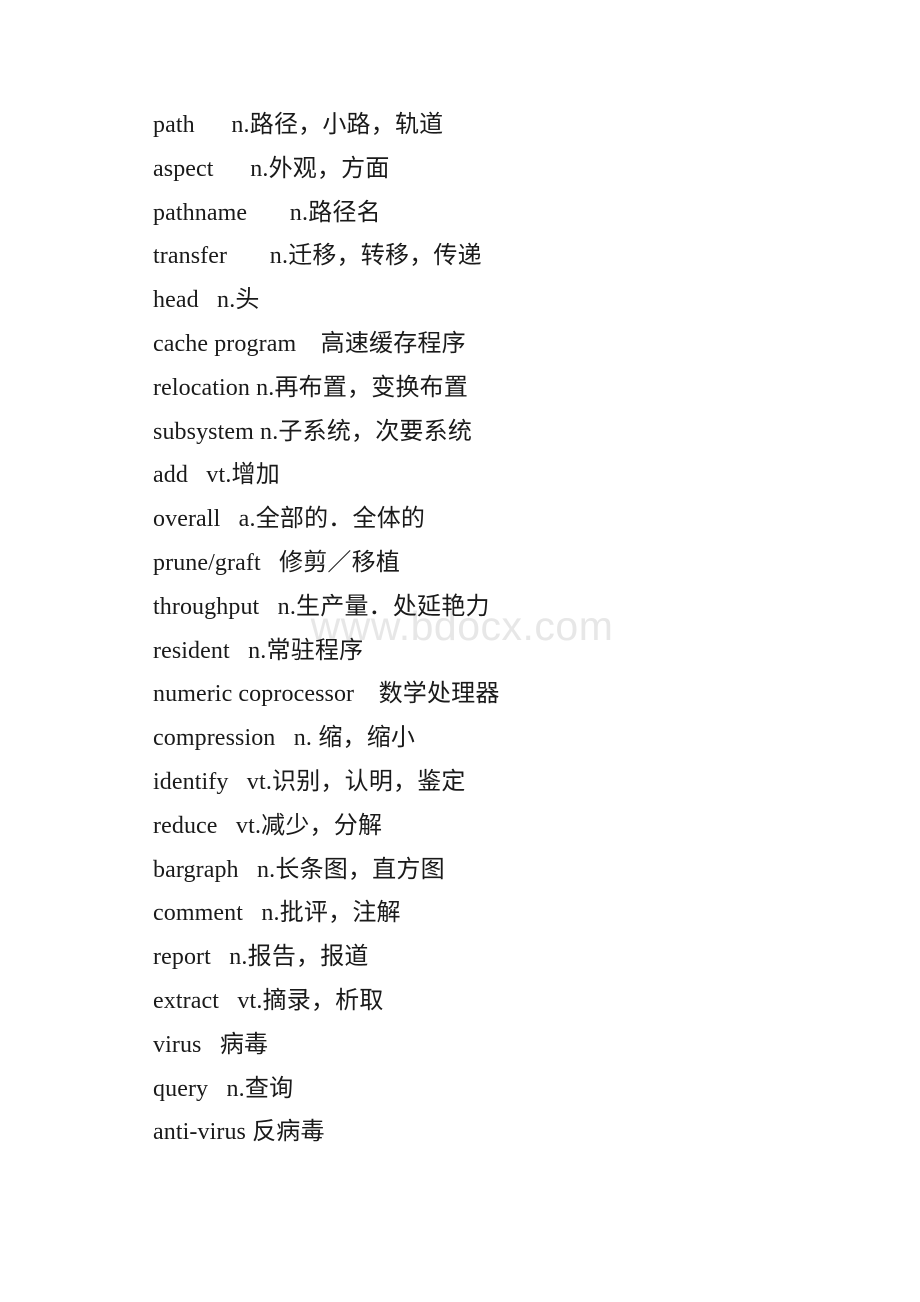  Describe the element at coordinates (536, 652) in the screenshot. I see `vocabulary-entry: resident n.常驻程序` at that location.